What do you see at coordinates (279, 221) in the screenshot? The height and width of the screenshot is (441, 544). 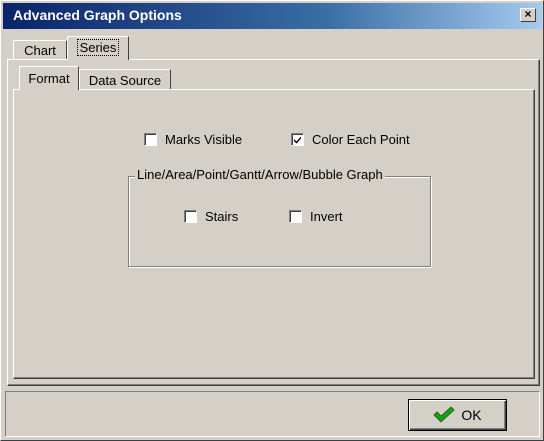 I see `graph-type-groupbox` at bounding box center [279, 221].